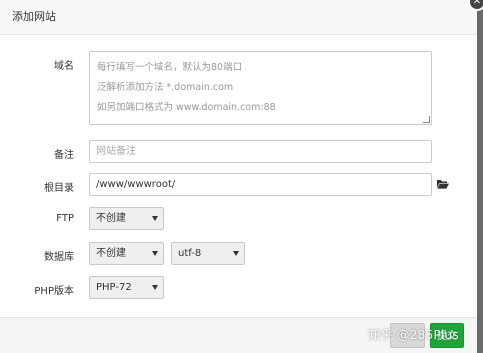  What do you see at coordinates (165, 87) in the screenshot?
I see `domain-hint-line-2: 泛解析添加方法 *.domain.com` at bounding box center [165, 87].